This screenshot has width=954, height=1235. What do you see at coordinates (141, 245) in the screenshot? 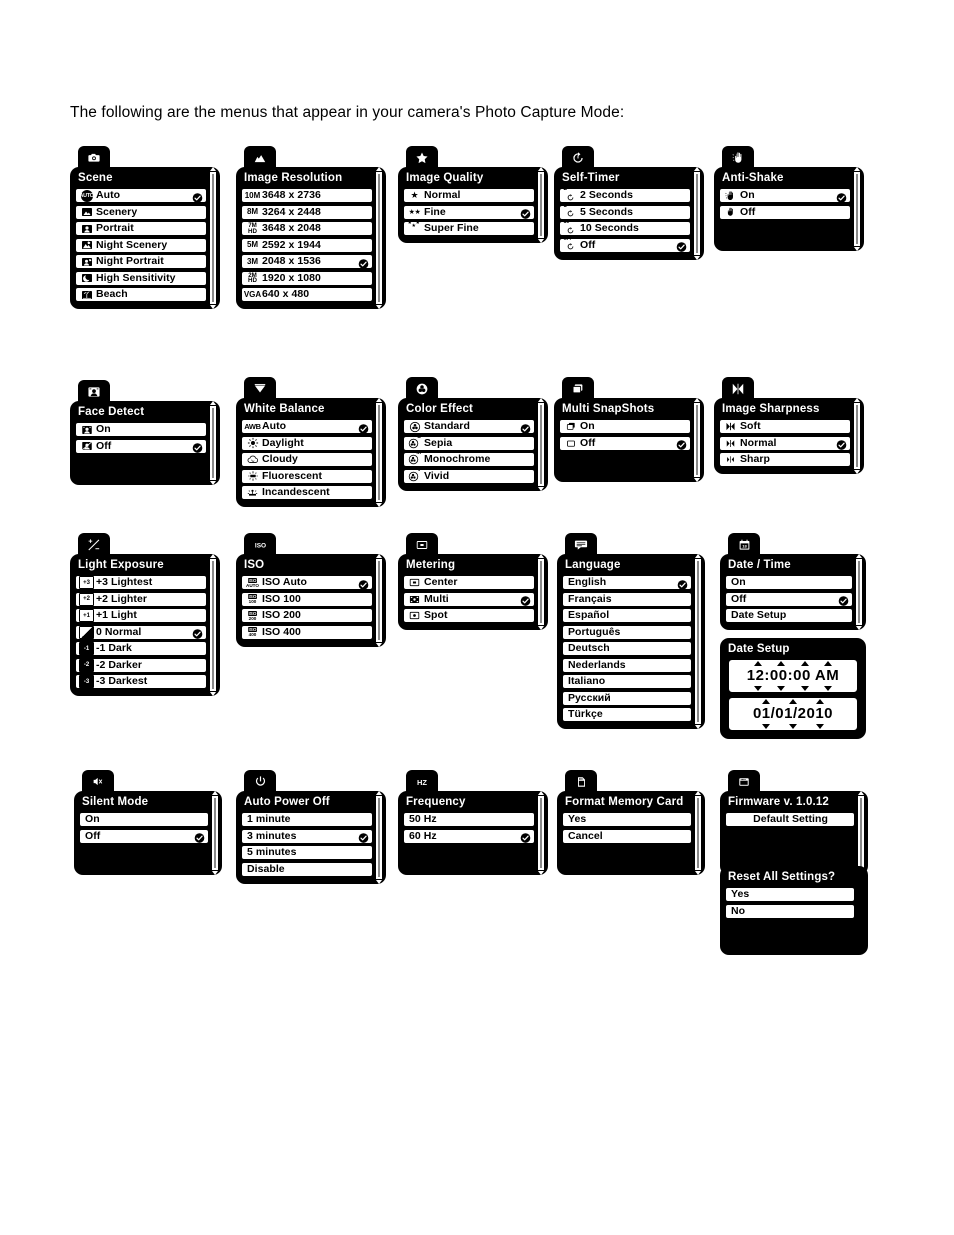
I see `menu-item-scene-3: Night Scenery` at bounding box center [141, 245].